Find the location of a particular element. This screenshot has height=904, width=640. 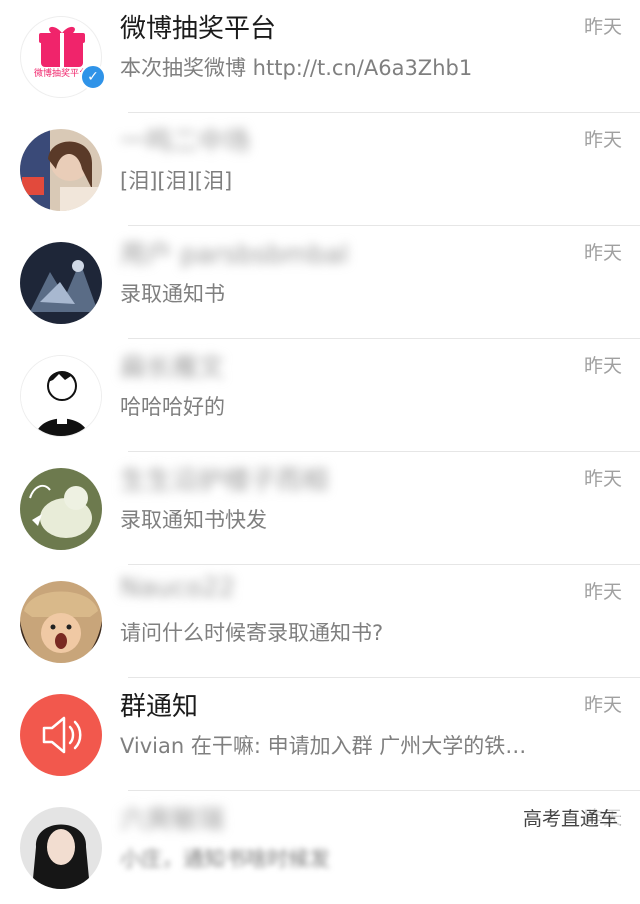

conversation-name: 生生沿护楼子而相 is located at coordinates (224, 481).